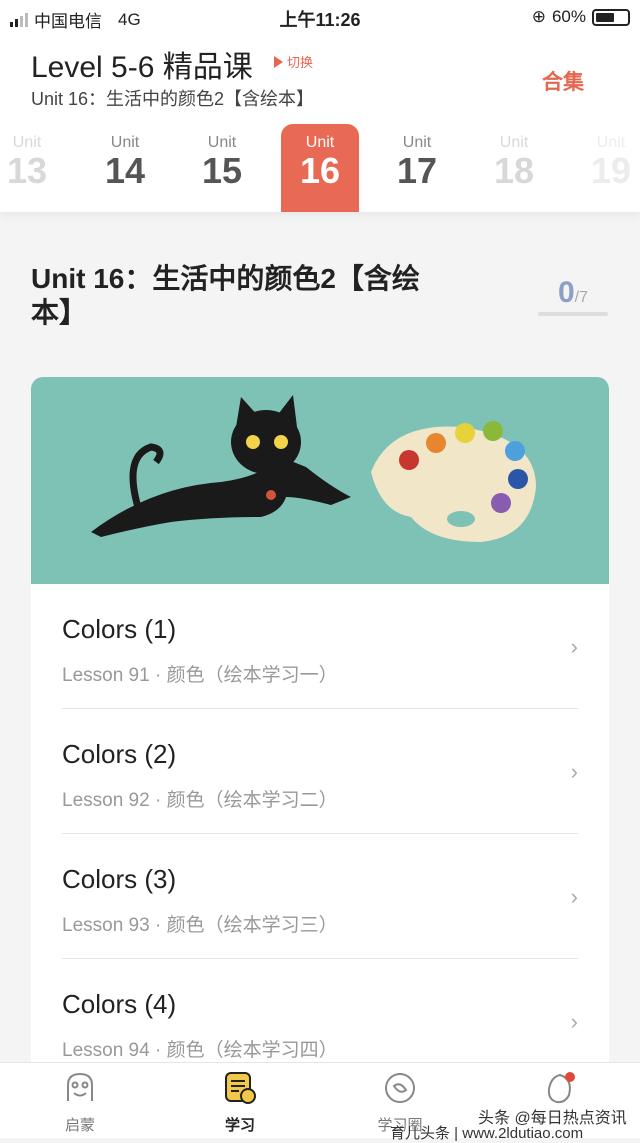 The width and height of the screenshot is (640, 1143). What do you see at coordinates (611, 17) in the screenshot?
I see `battery-icon` at bounding box center [611, 17].